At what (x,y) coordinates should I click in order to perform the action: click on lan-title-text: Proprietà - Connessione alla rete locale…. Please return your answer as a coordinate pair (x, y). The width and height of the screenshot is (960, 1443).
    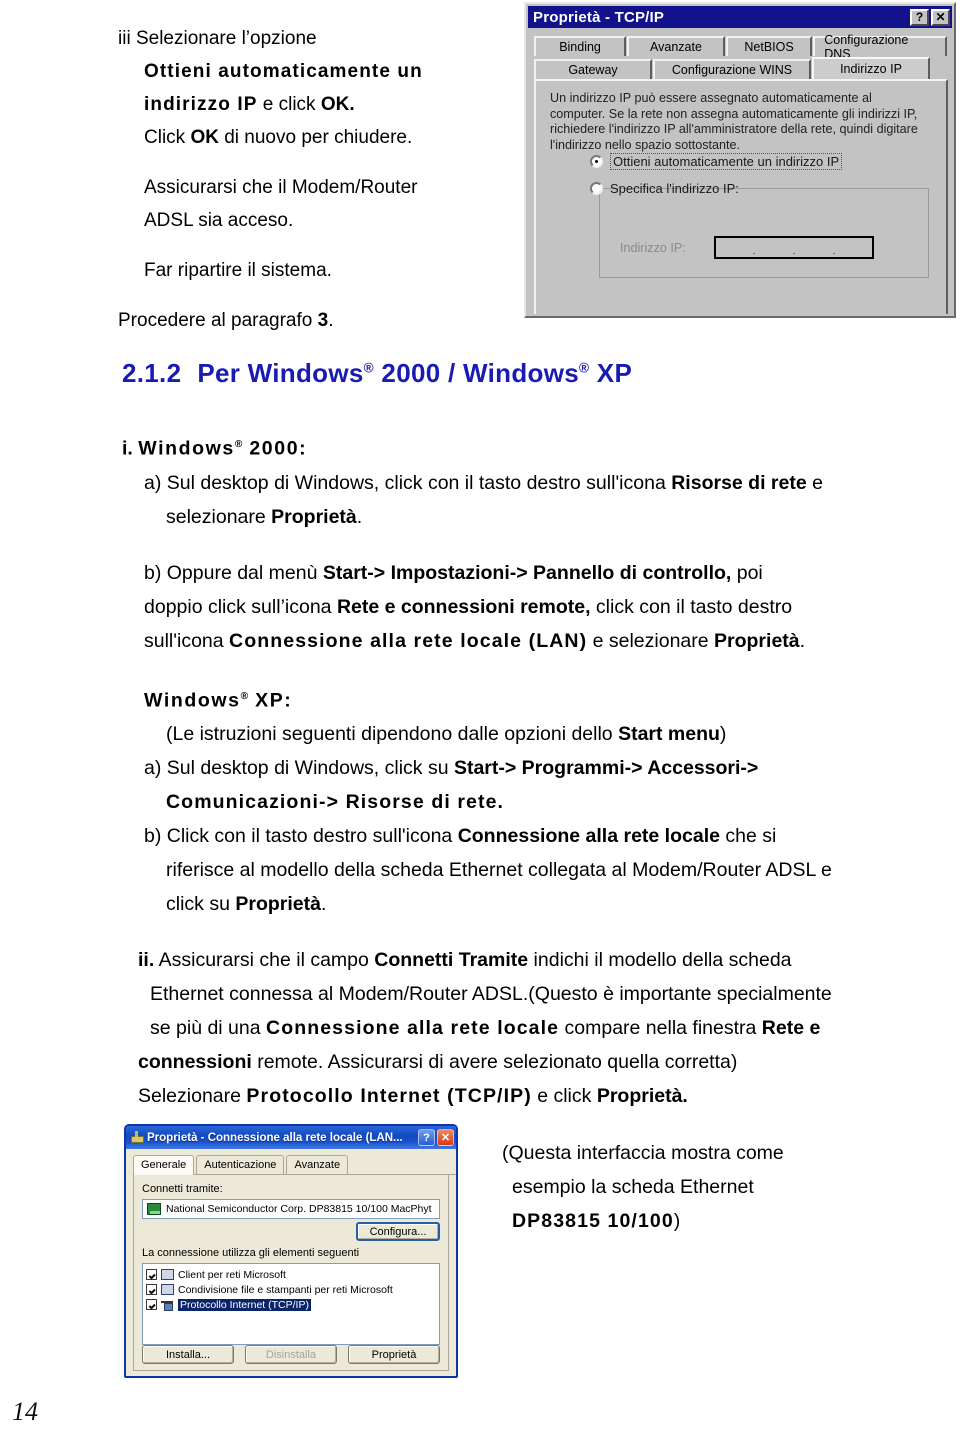
    Looking at the image, I should click on (275, 1137).